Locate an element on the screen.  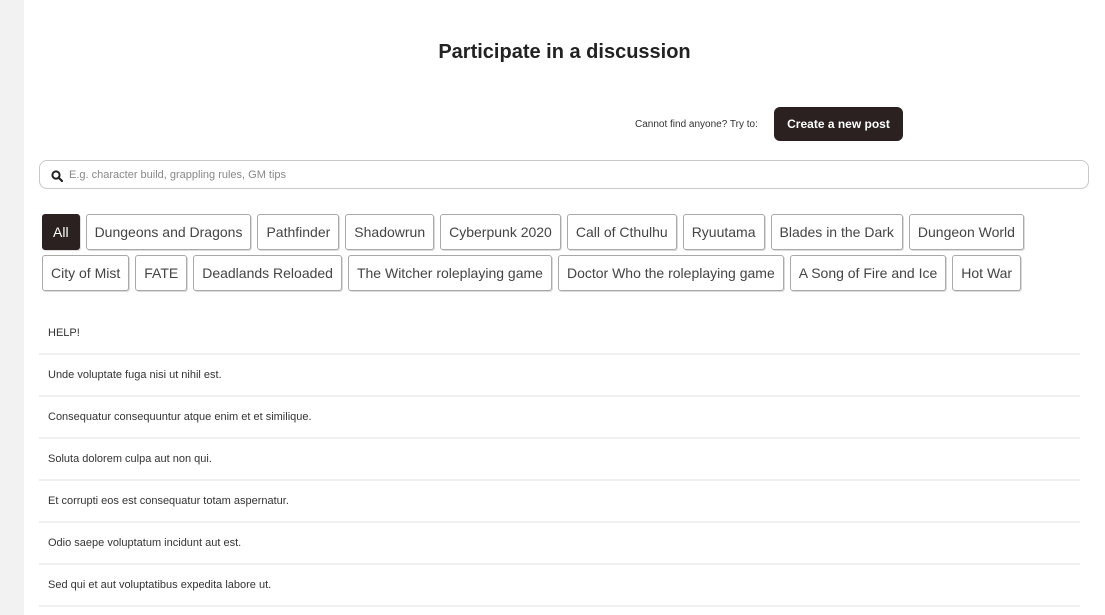
filter-chip-fate: FATE is located at coordinates (161, 273).